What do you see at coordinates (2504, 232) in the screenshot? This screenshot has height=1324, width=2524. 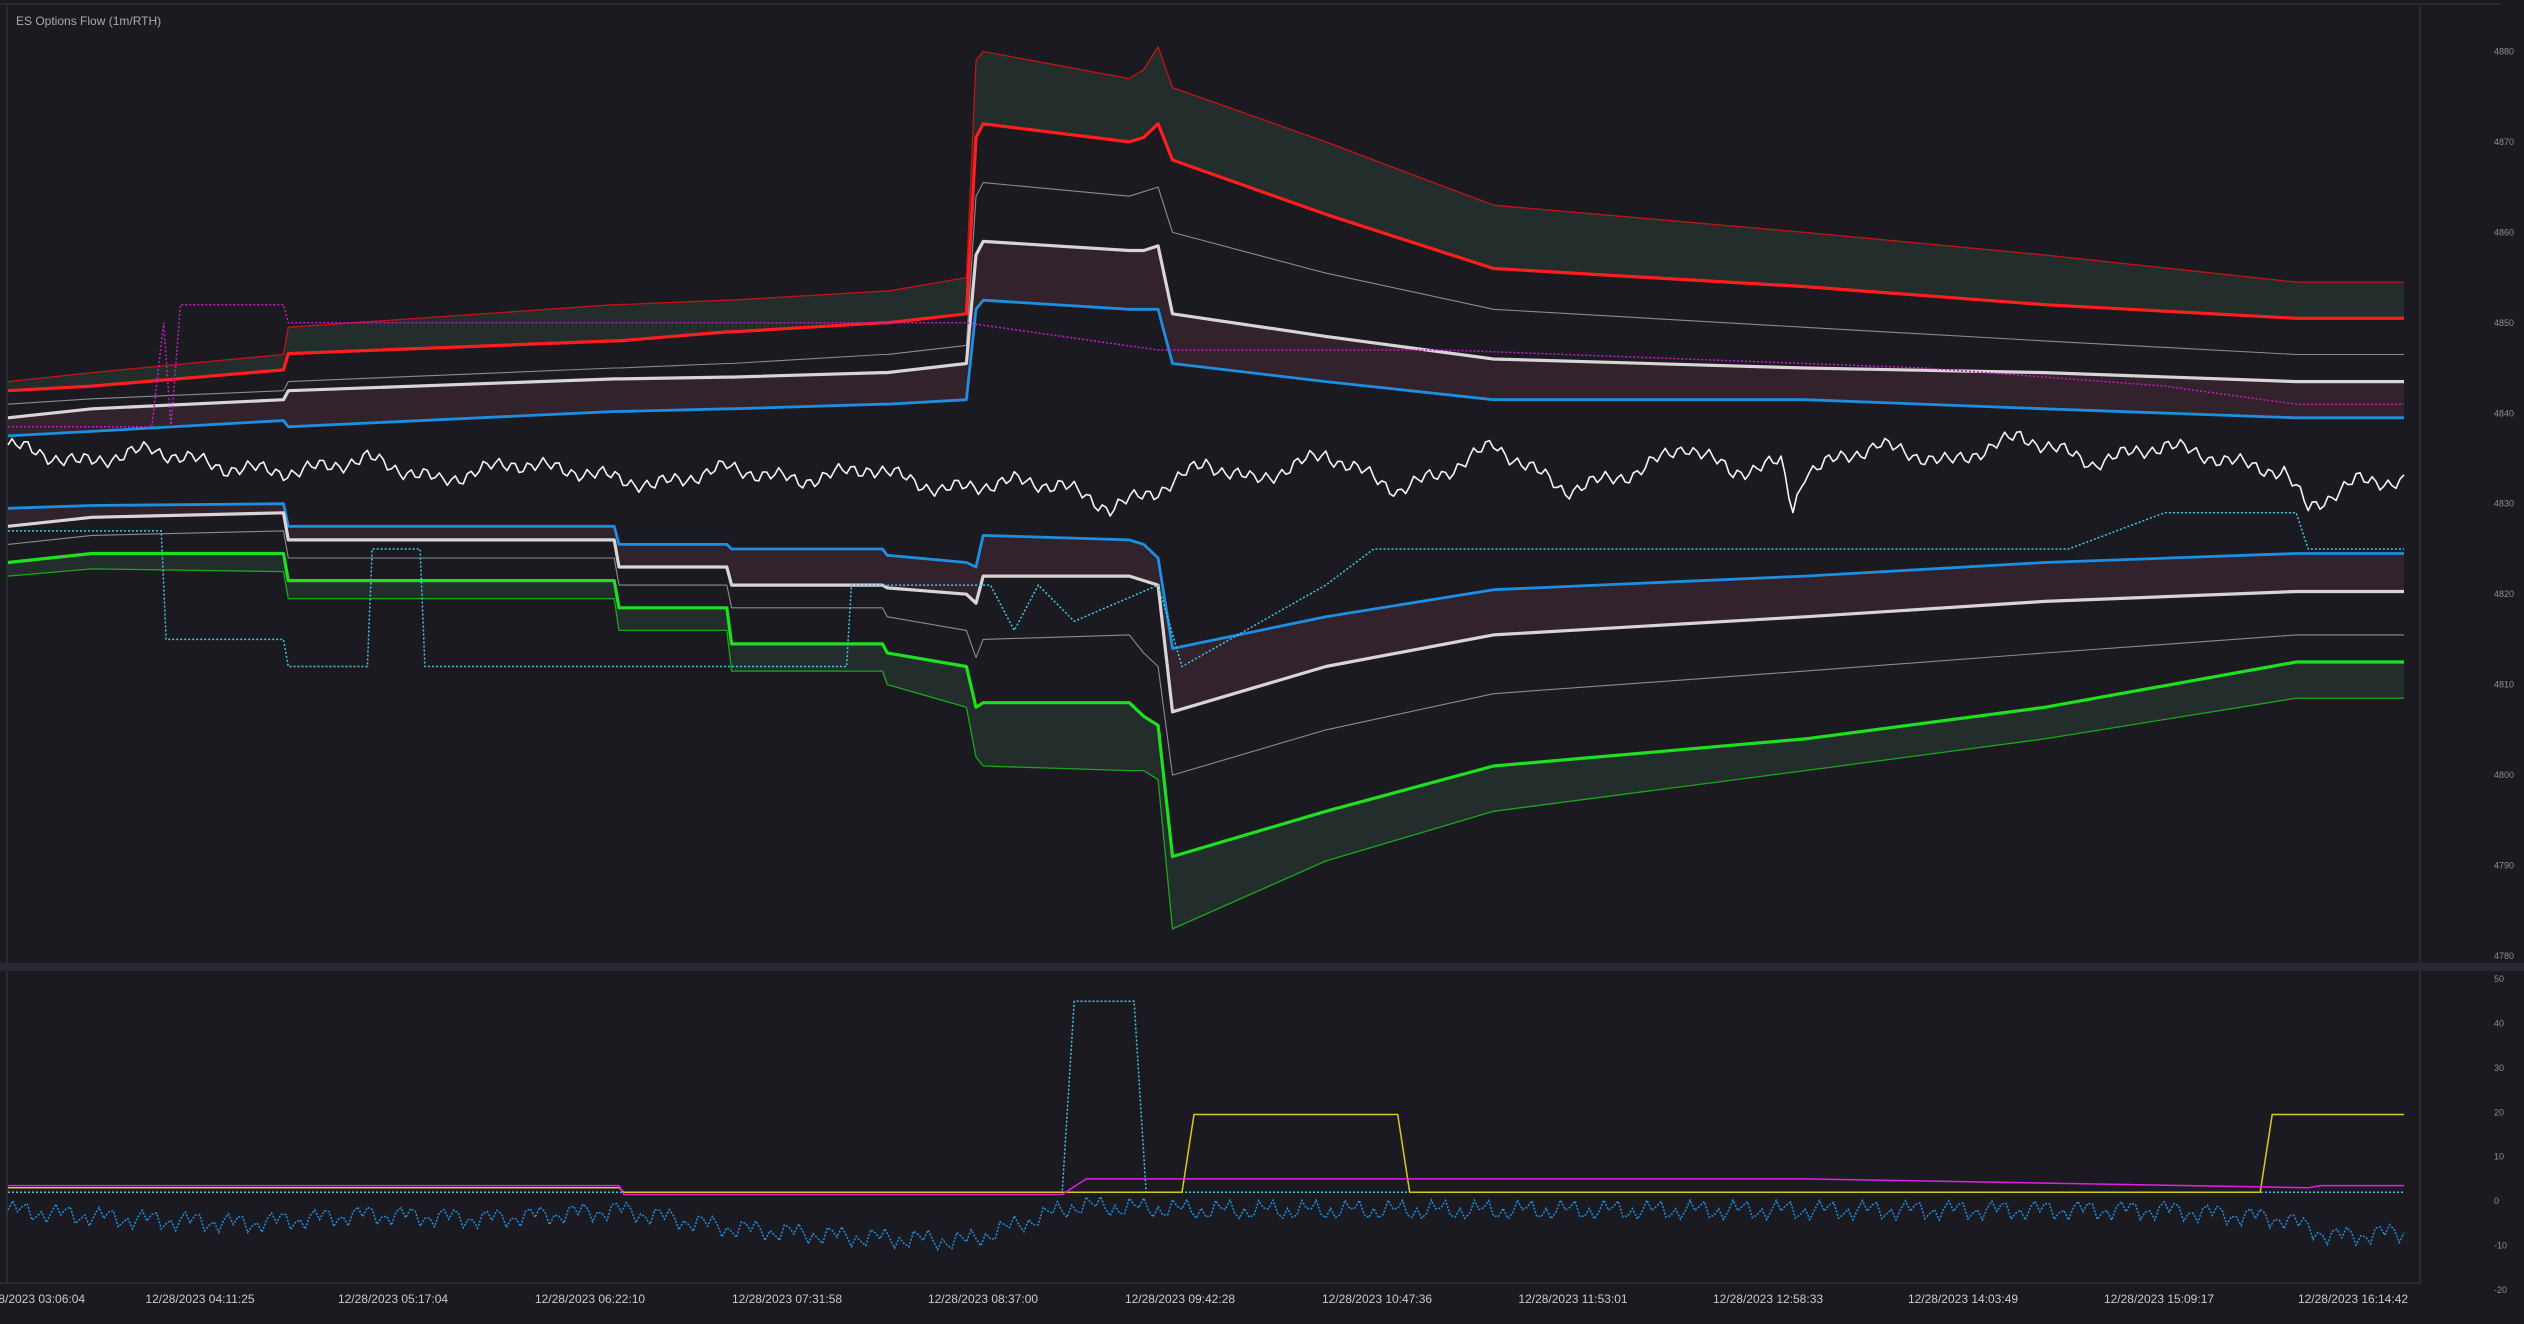 I see `y-tick-label: 4860` at bounding box center [2504, 232].